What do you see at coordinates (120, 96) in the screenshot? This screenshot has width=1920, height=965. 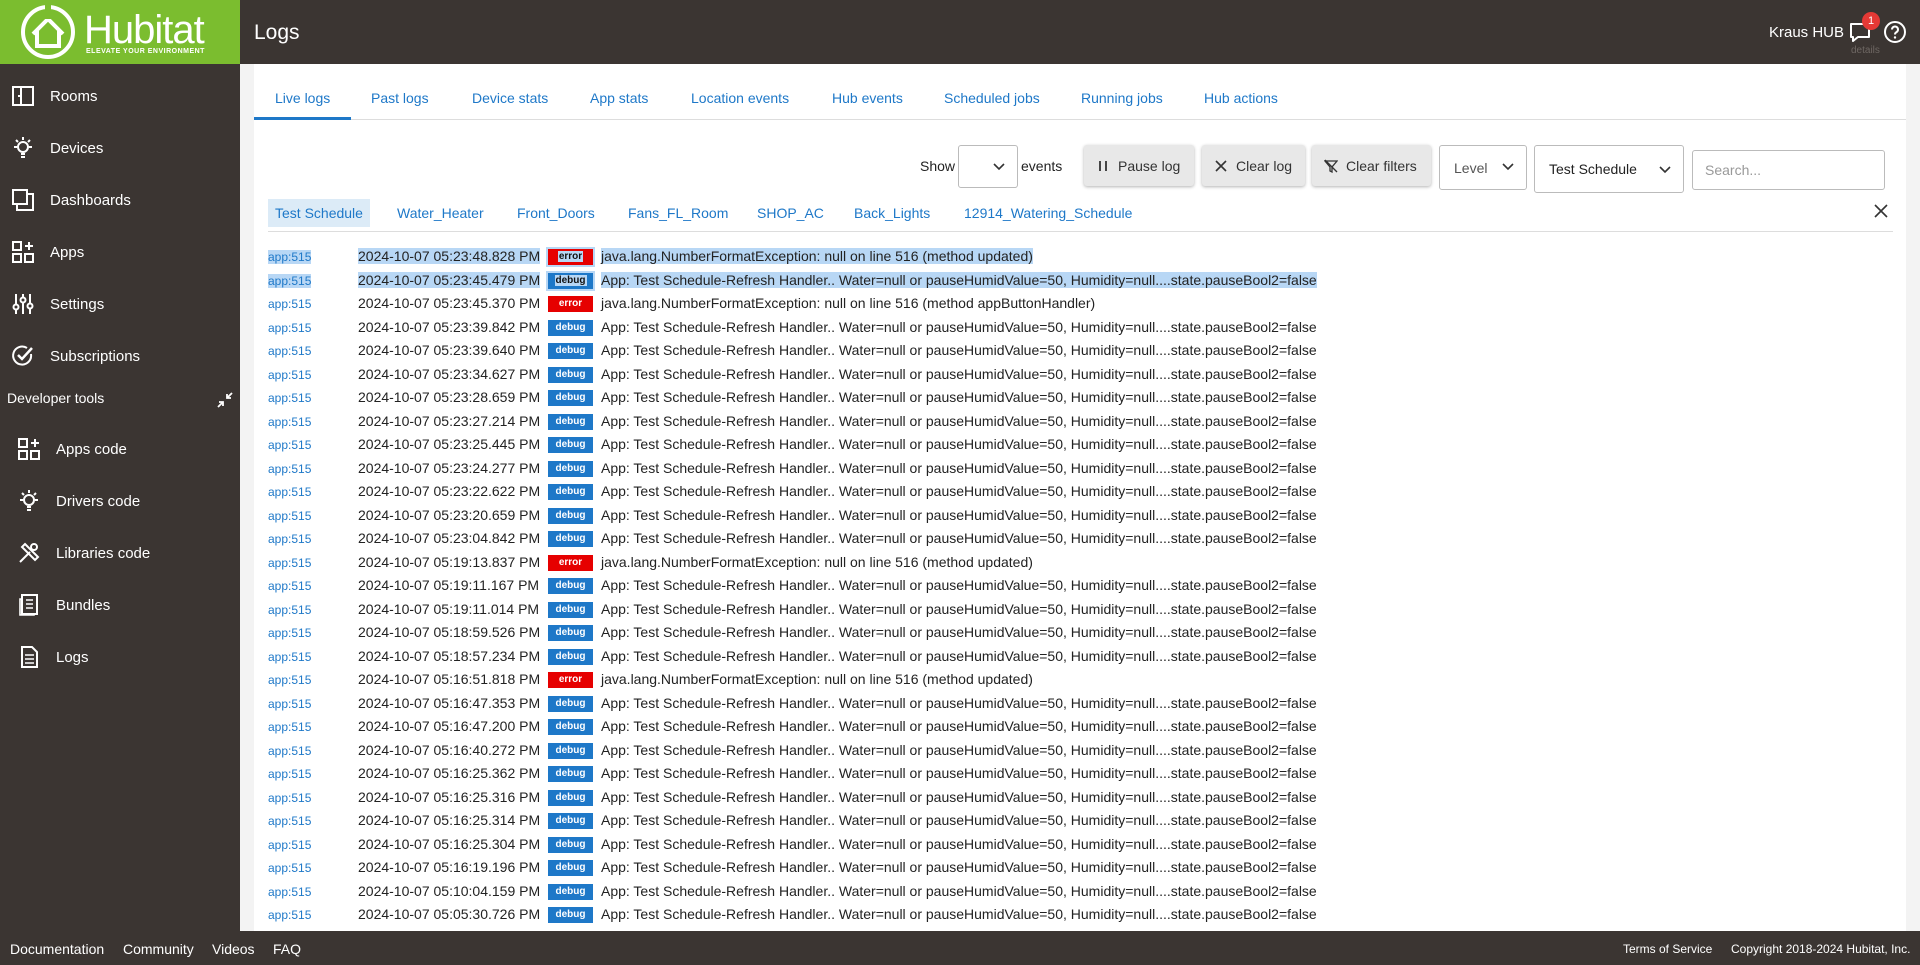 I see `sidebar-item-rooms: Rooms` at bounding box center [120, 96].